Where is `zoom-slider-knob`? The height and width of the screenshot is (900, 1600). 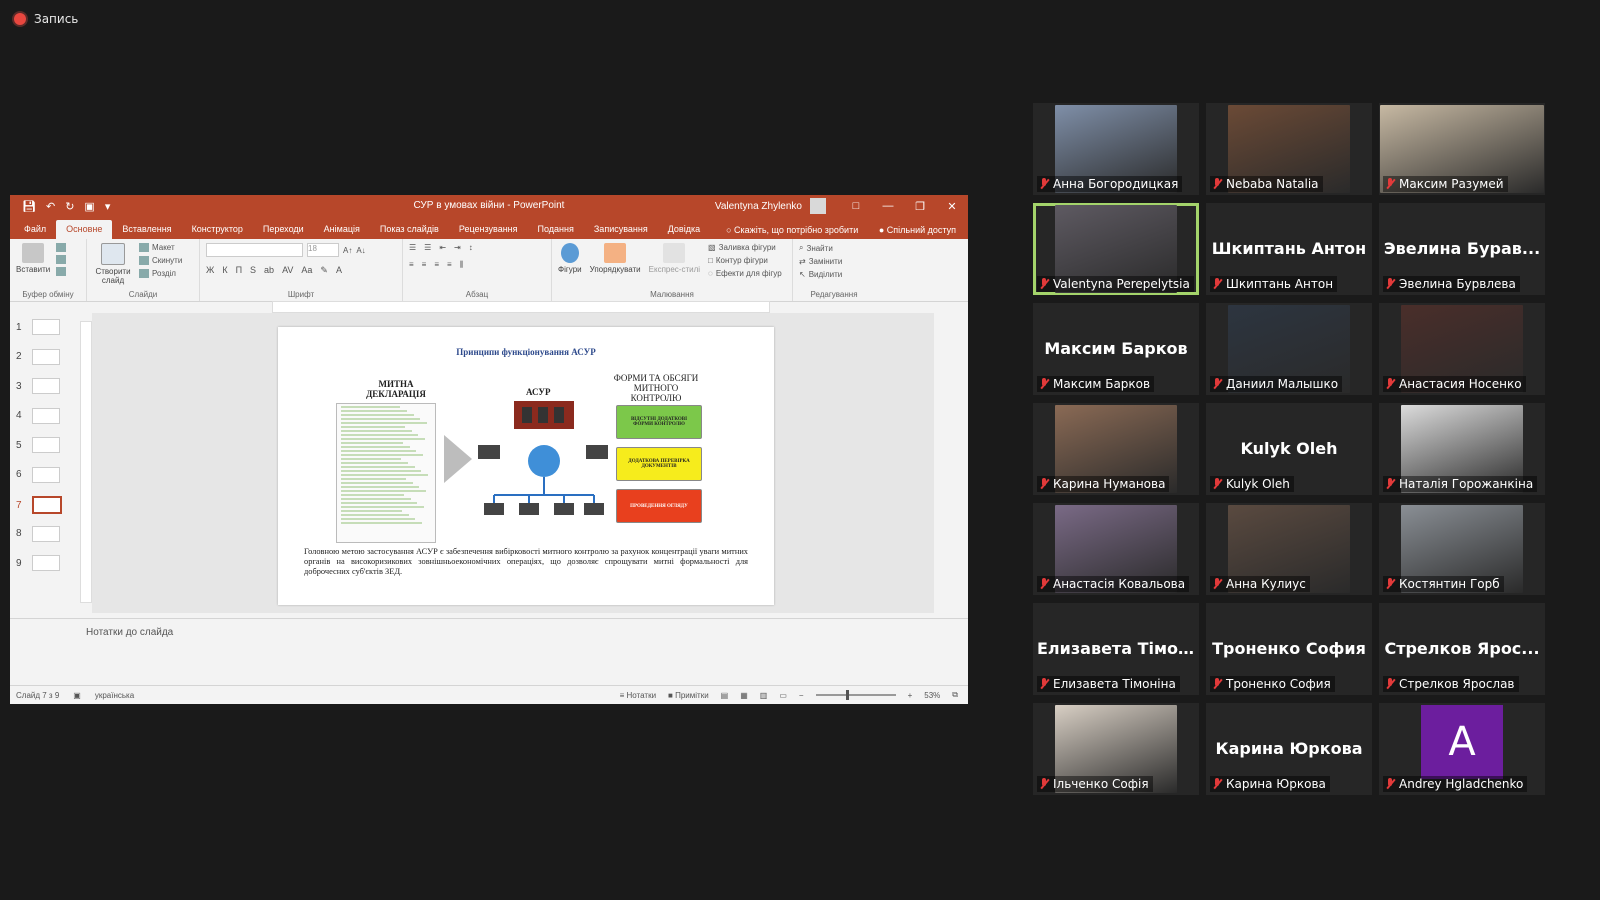 zoom-slider-knob is located at coordinates (847, 695).